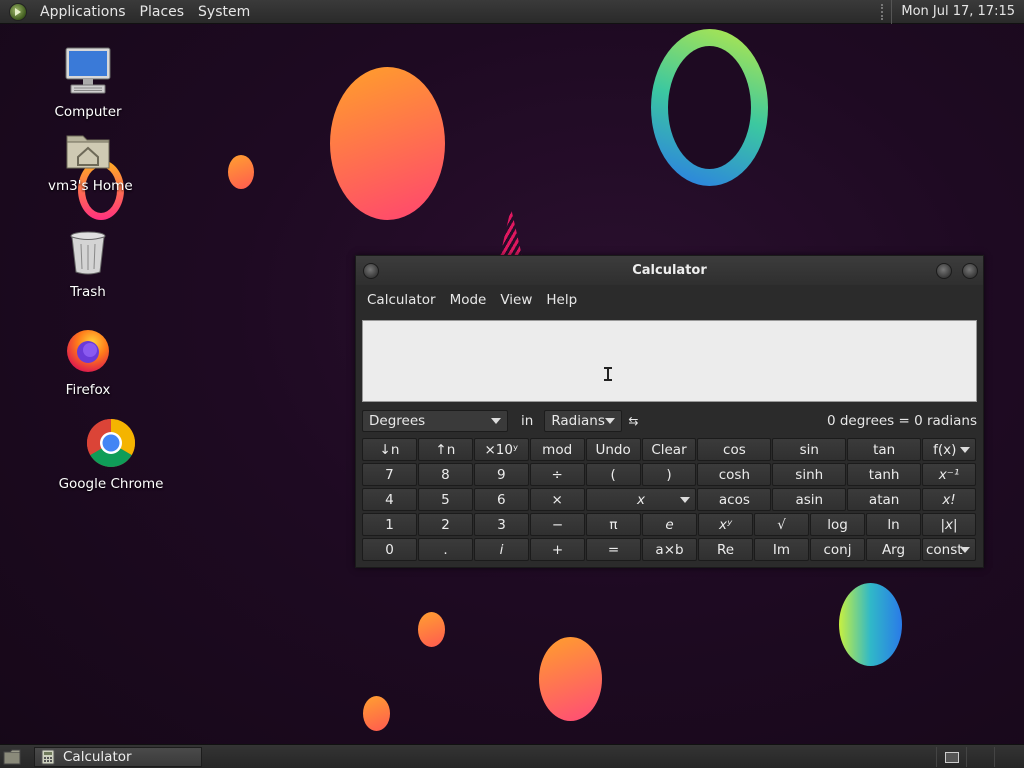 The image size is (1024, 768). I want to click on key-mod: mod, so click(557, 449).